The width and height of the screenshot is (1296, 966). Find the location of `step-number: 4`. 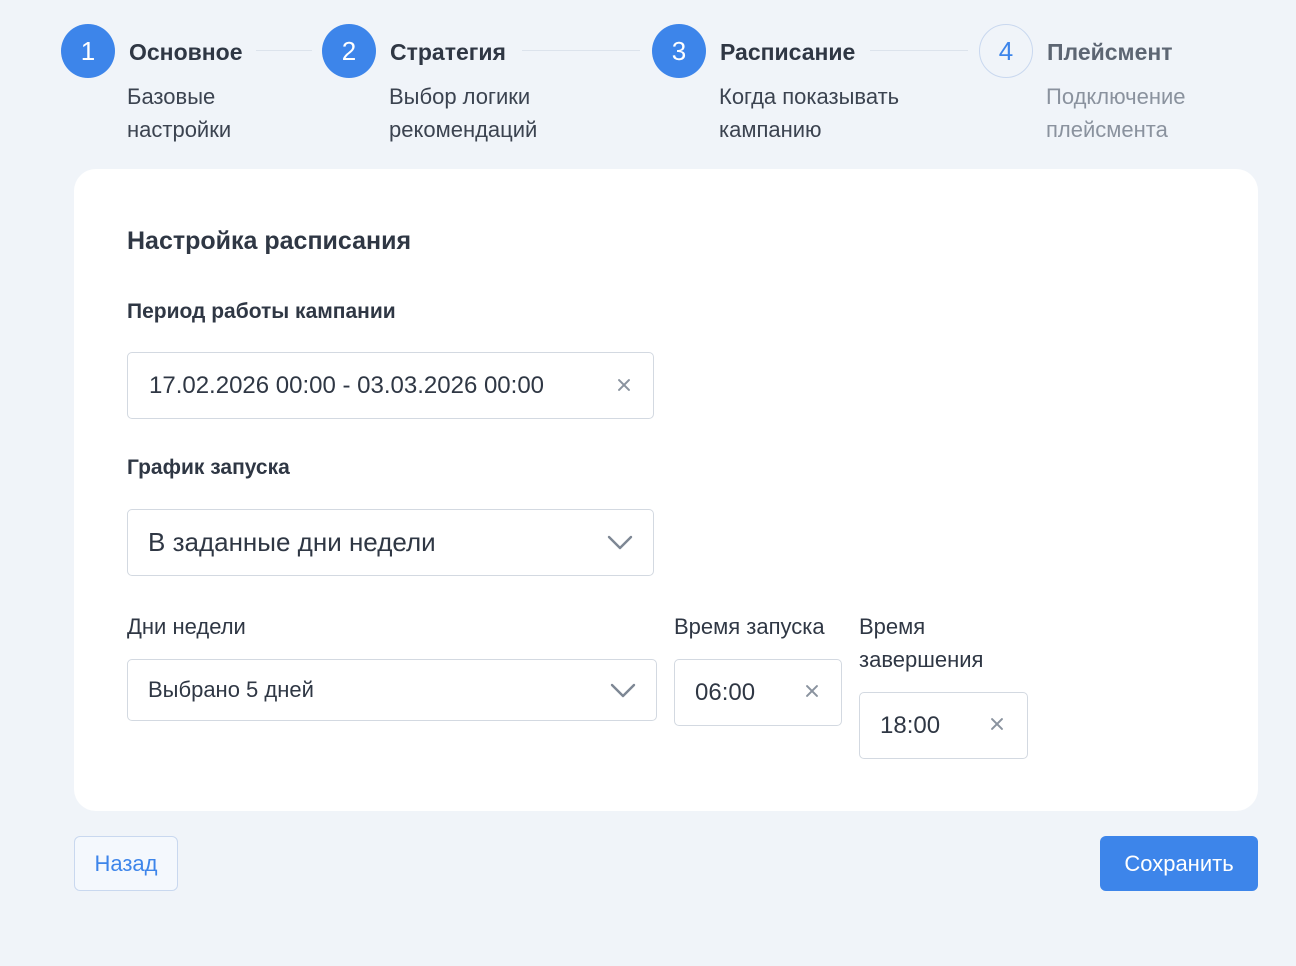

step-number: 4 is located at coordinates (1006, 51).